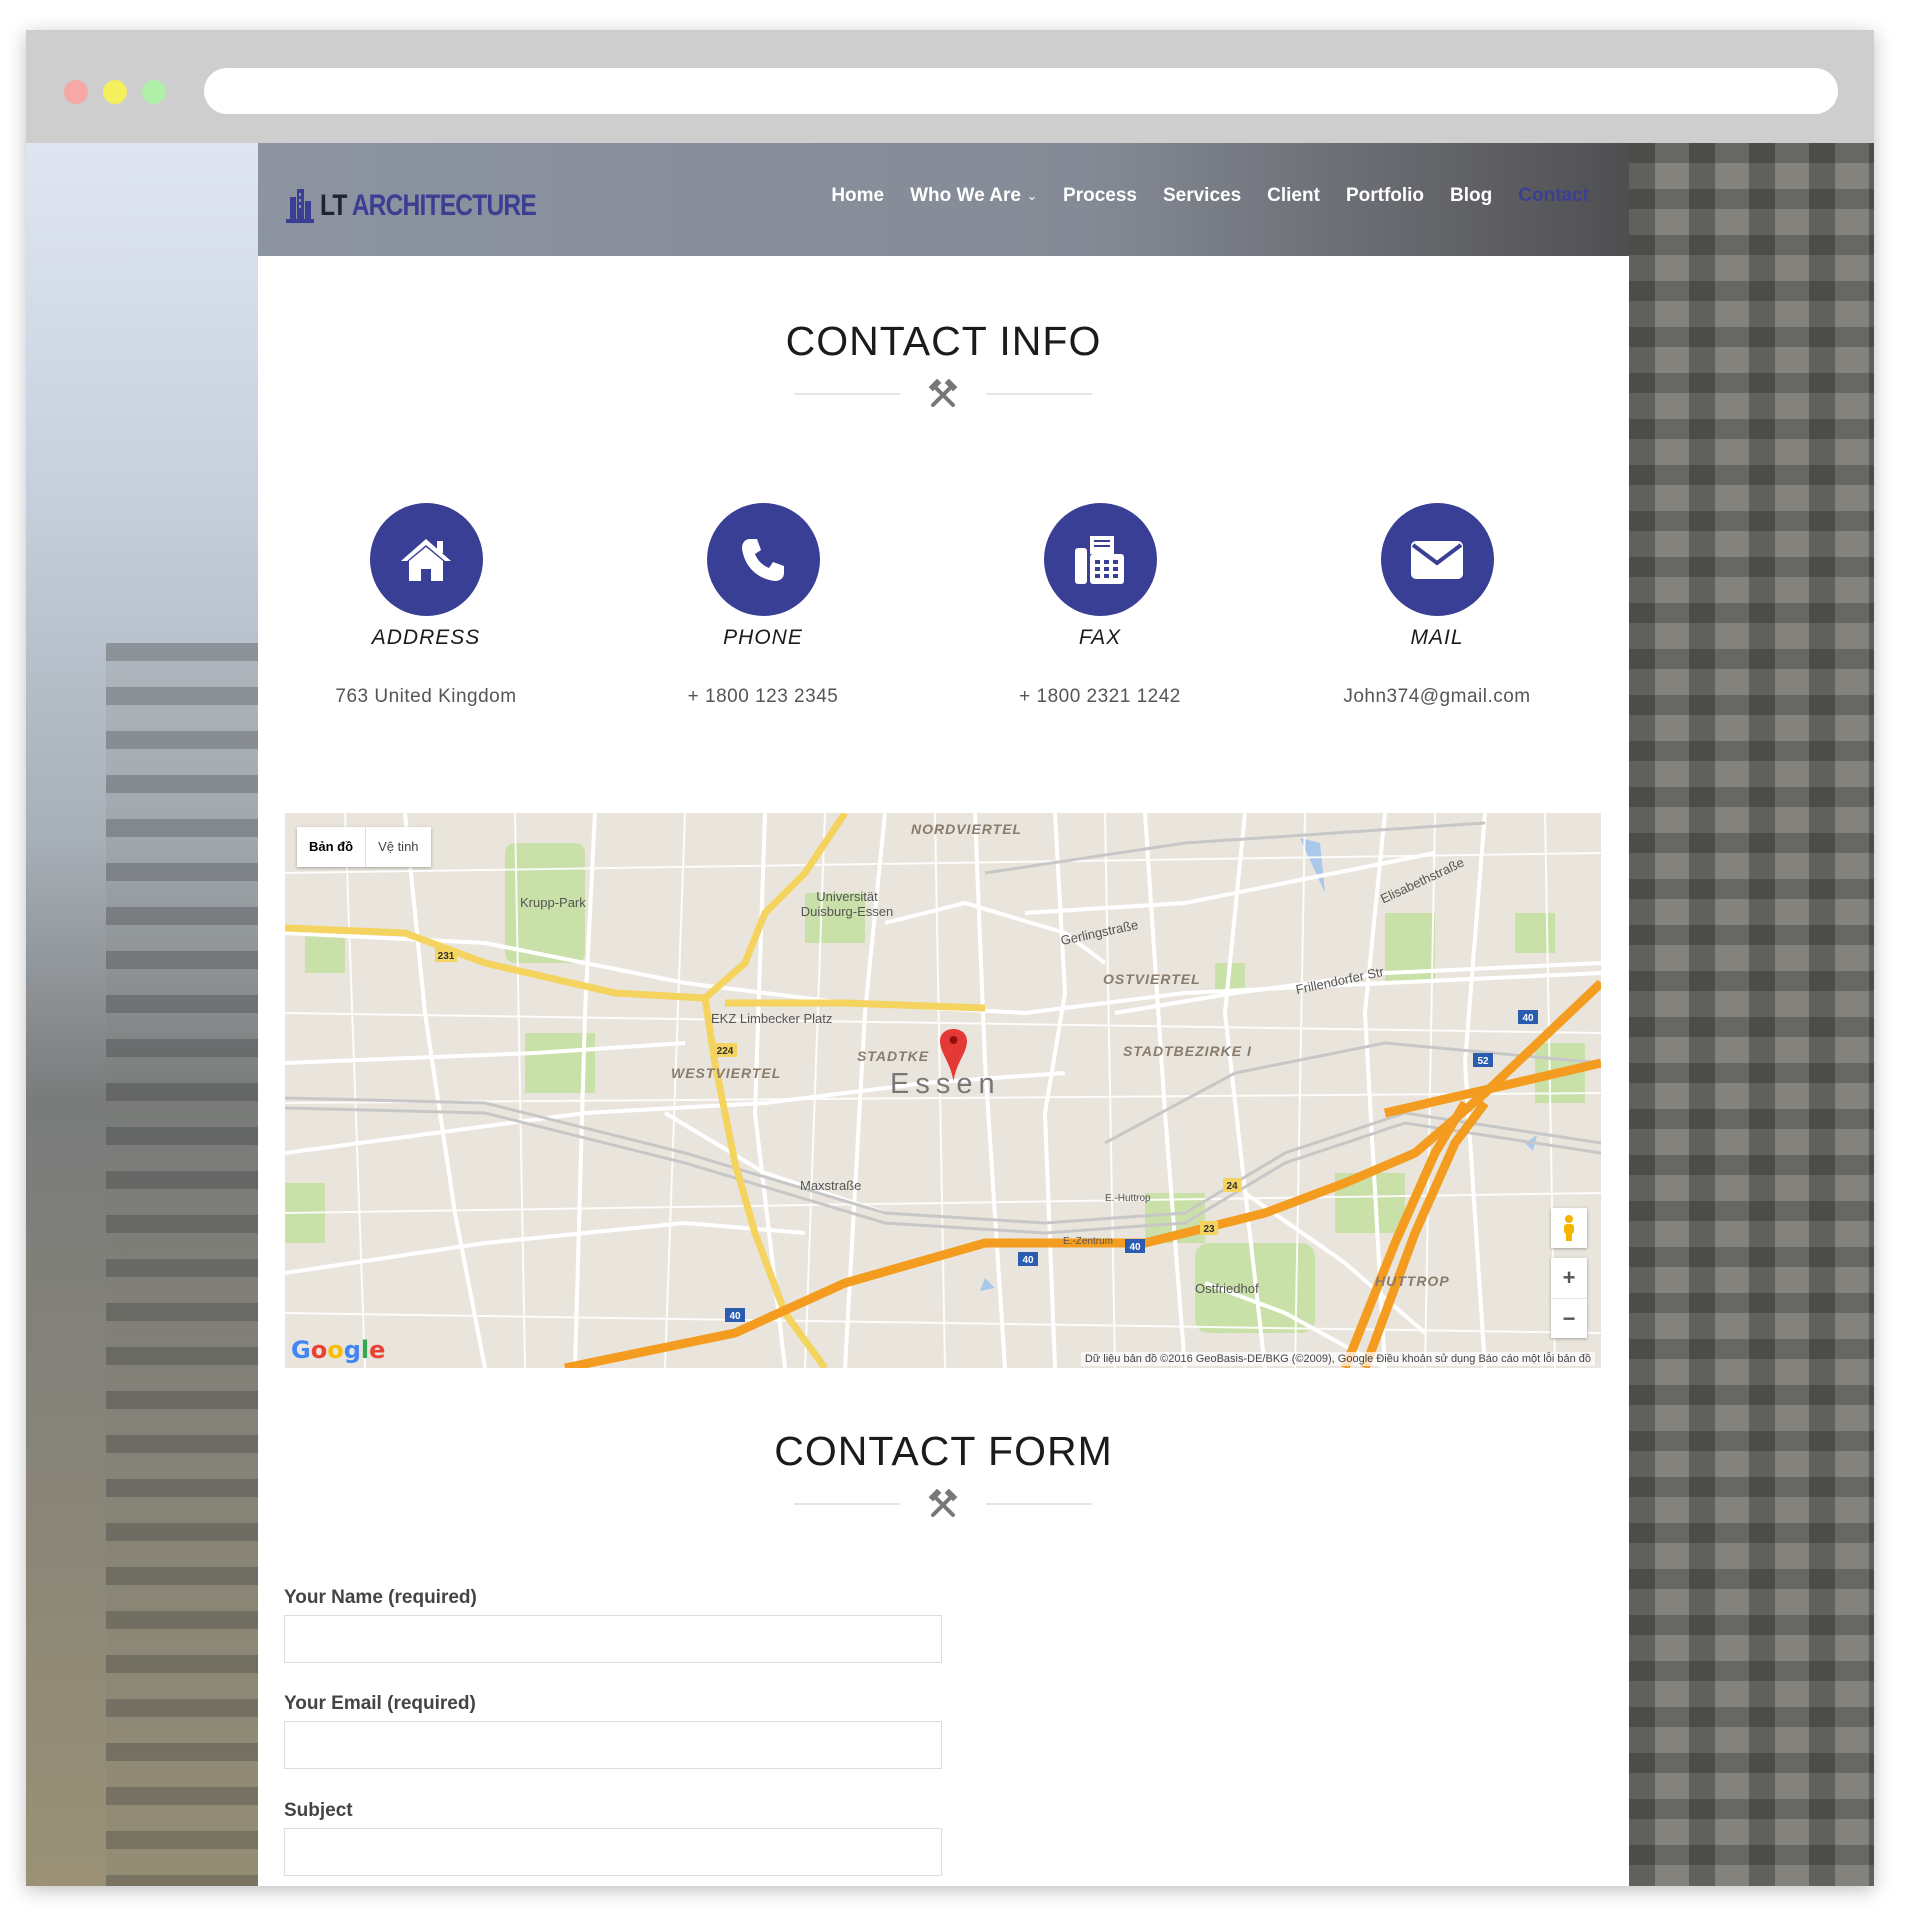 Image resolution: width=1911 pixels, height=1921 pixels. What do you see at coordinates (426, 696) in the screenshot?
I see `address-value: 763 United Kingdom` at bounding box center [426, 696].